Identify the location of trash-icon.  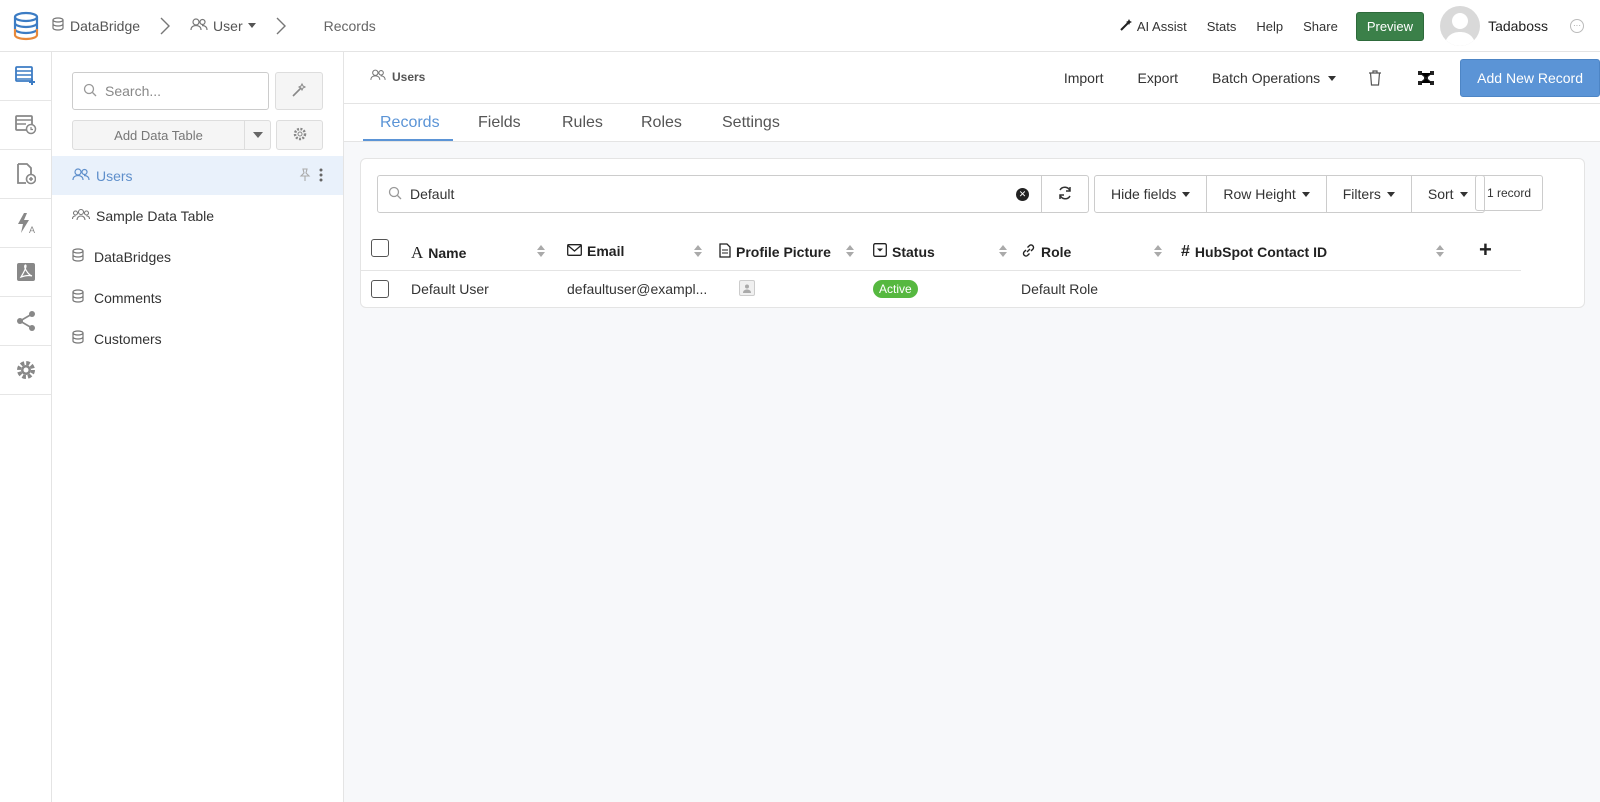
(1375, 78).